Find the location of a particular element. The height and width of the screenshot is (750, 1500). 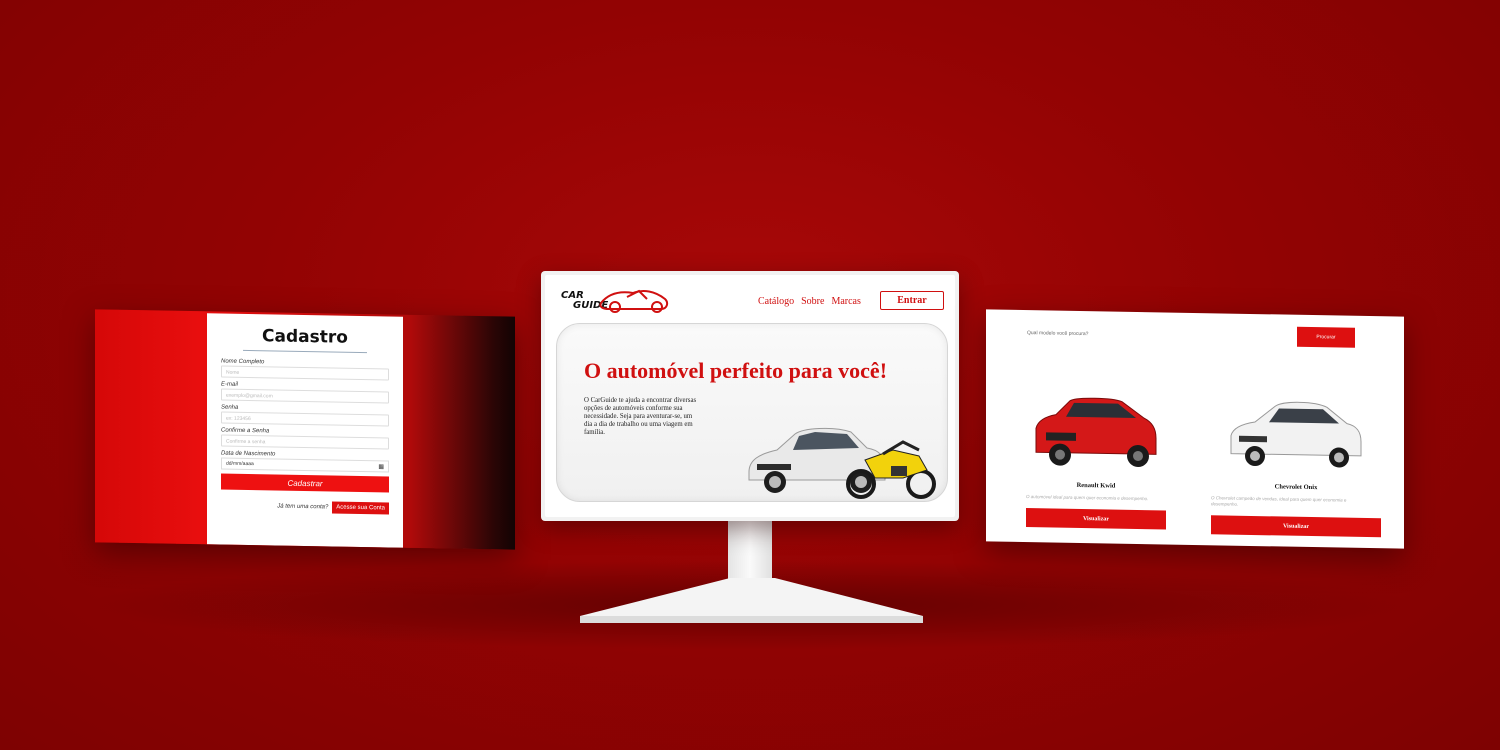

name-input: Nome is located at coordinates (305, 373).